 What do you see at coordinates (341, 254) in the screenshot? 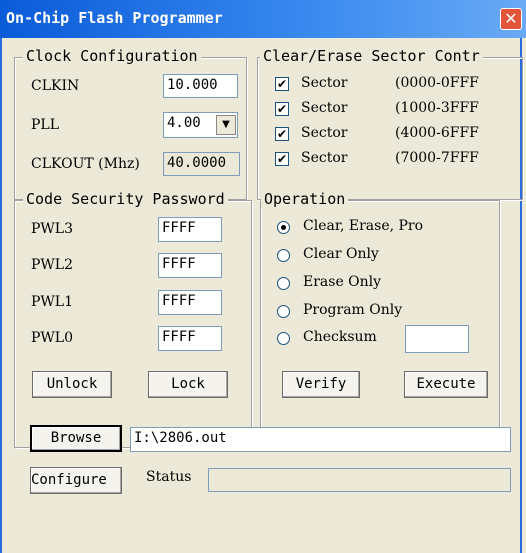
I see `option-label: Clear Only` at bounding box center [341, 254].